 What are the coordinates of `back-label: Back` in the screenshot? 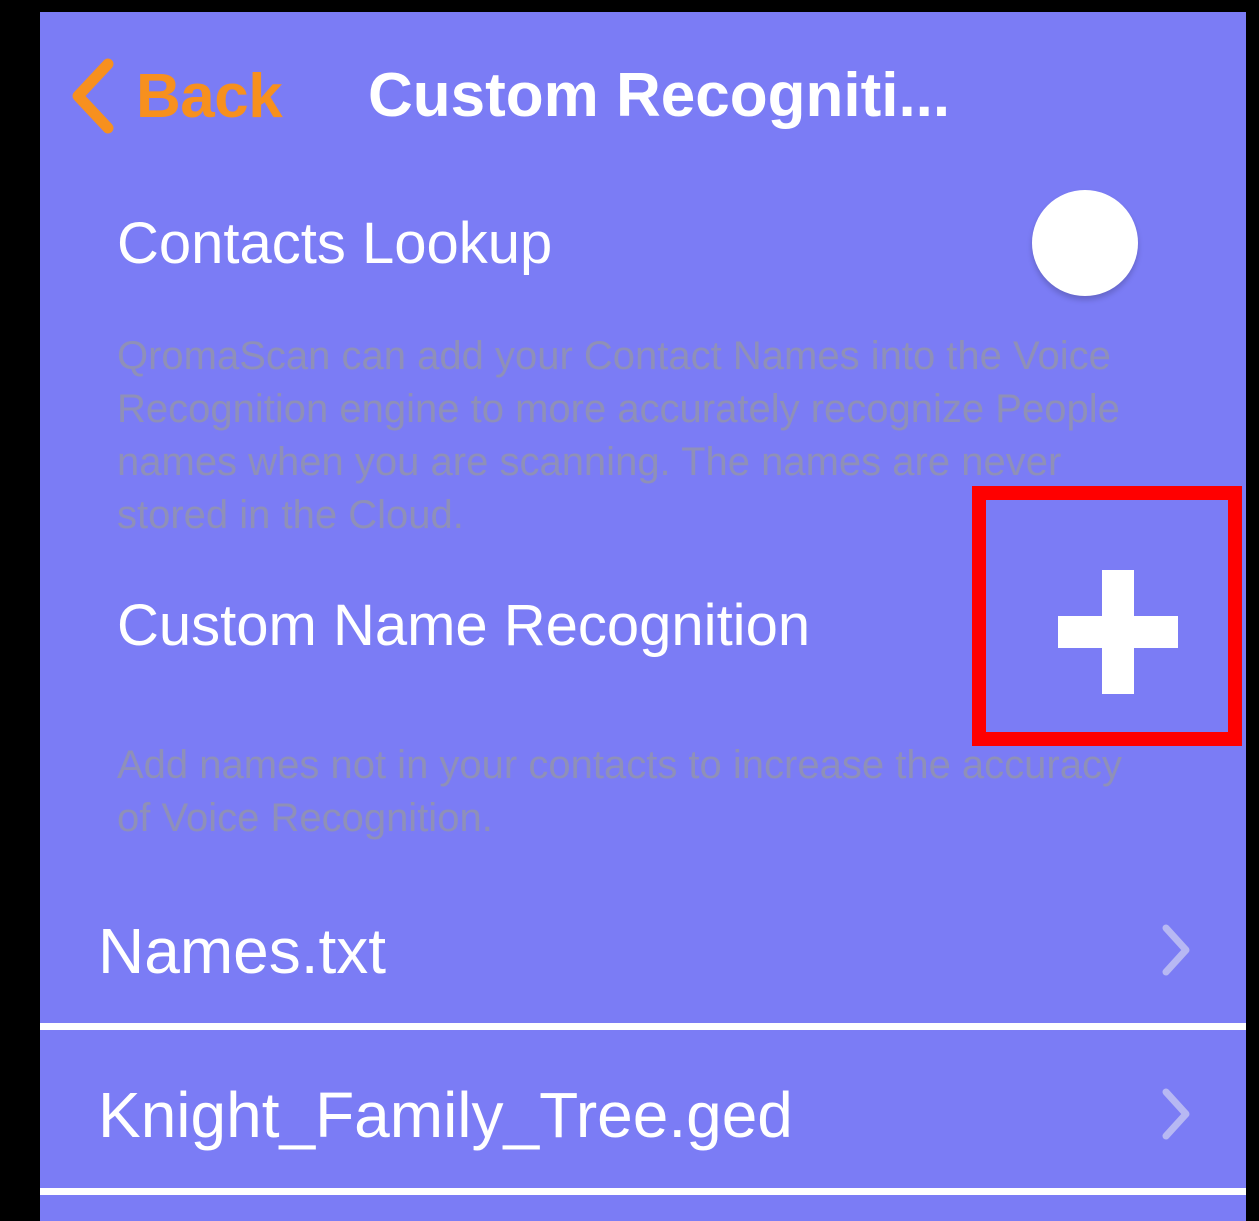 It's located at (209, 96).